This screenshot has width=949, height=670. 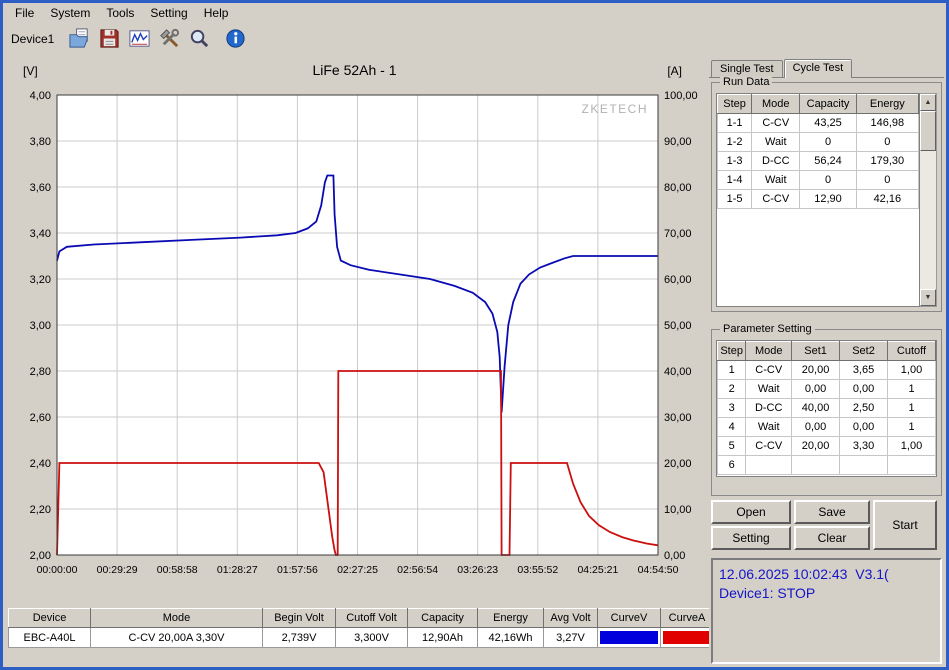 I want to click on svg-text: 2,40, so click(x=40, y=464).